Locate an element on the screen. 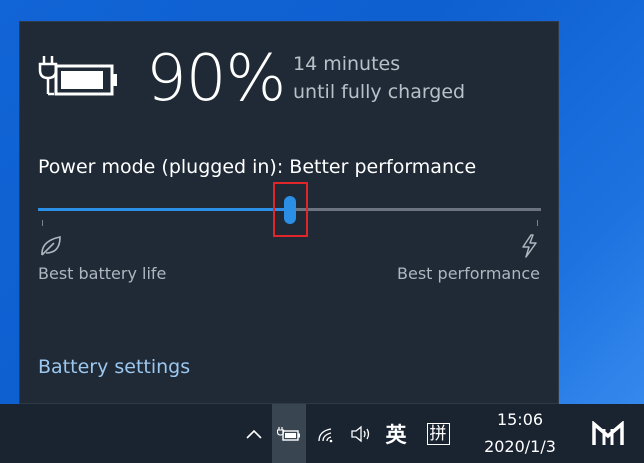 The height and width of the screenshot is (463, 644). wifi-icon is located at coordinates (325, 434).